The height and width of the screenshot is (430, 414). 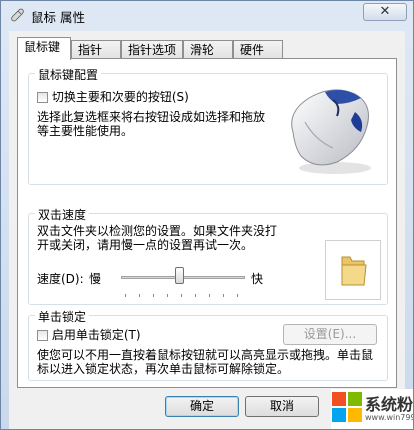 What do you see at coordinates (62, 214) in the screenshot?
I see `group-title: 双击速度` at bounding box center [62, 214].